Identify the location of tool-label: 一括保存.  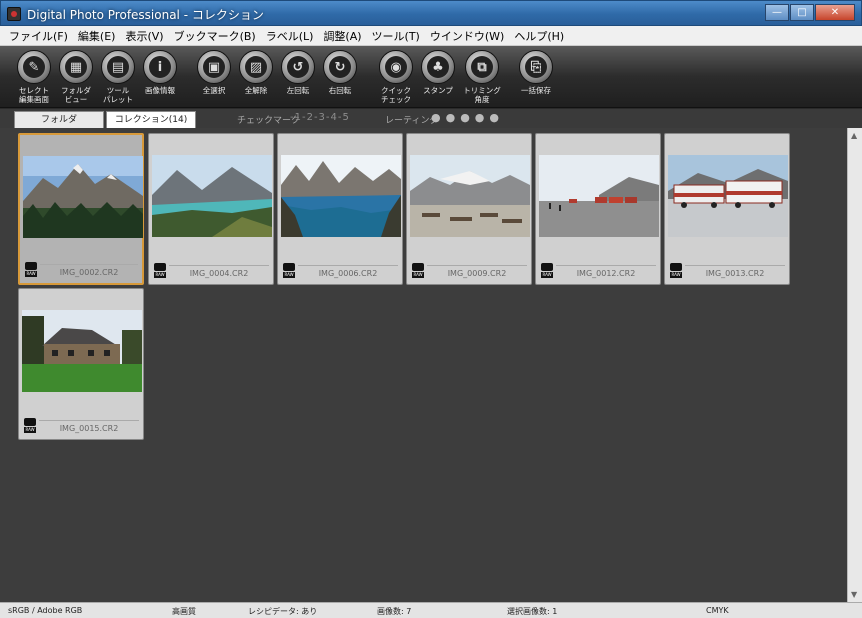
(536, 90).